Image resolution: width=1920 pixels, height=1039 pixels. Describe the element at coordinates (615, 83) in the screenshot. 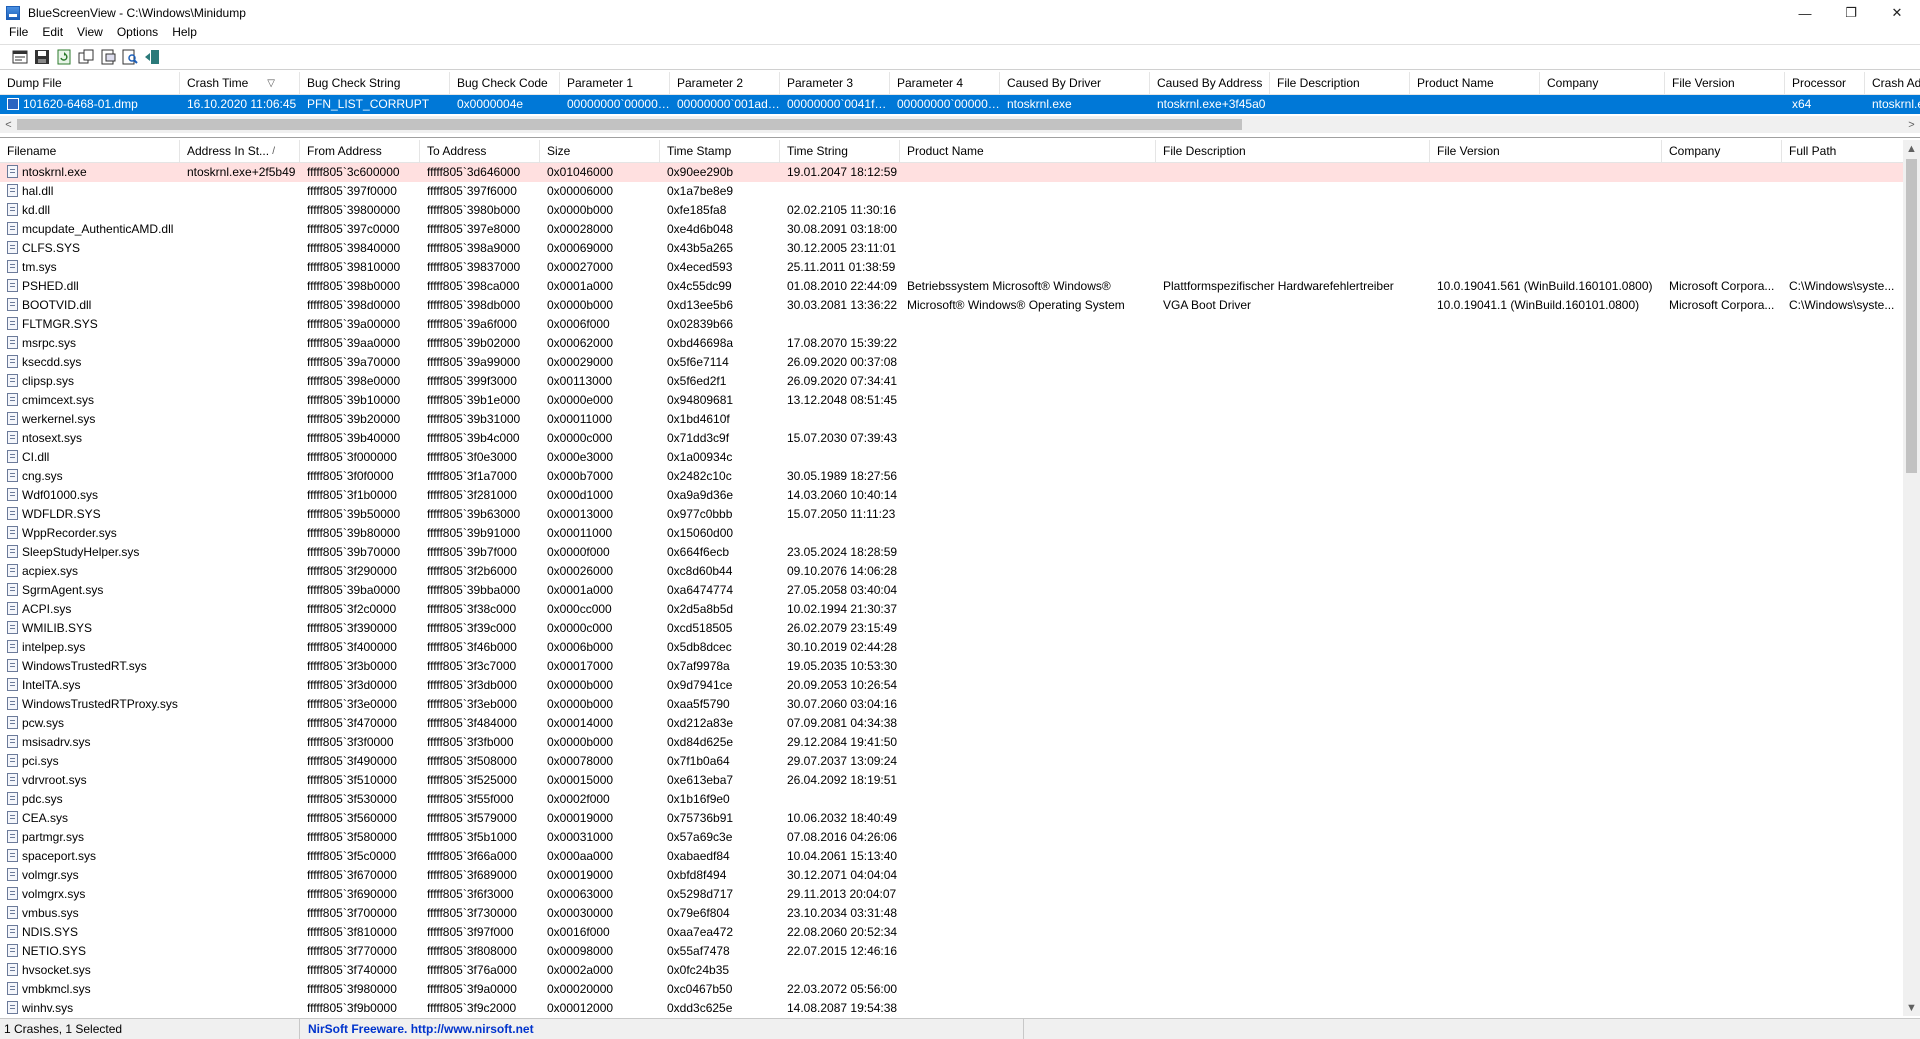

I see `column-header-parameter-1: Parameter 1` at that location.